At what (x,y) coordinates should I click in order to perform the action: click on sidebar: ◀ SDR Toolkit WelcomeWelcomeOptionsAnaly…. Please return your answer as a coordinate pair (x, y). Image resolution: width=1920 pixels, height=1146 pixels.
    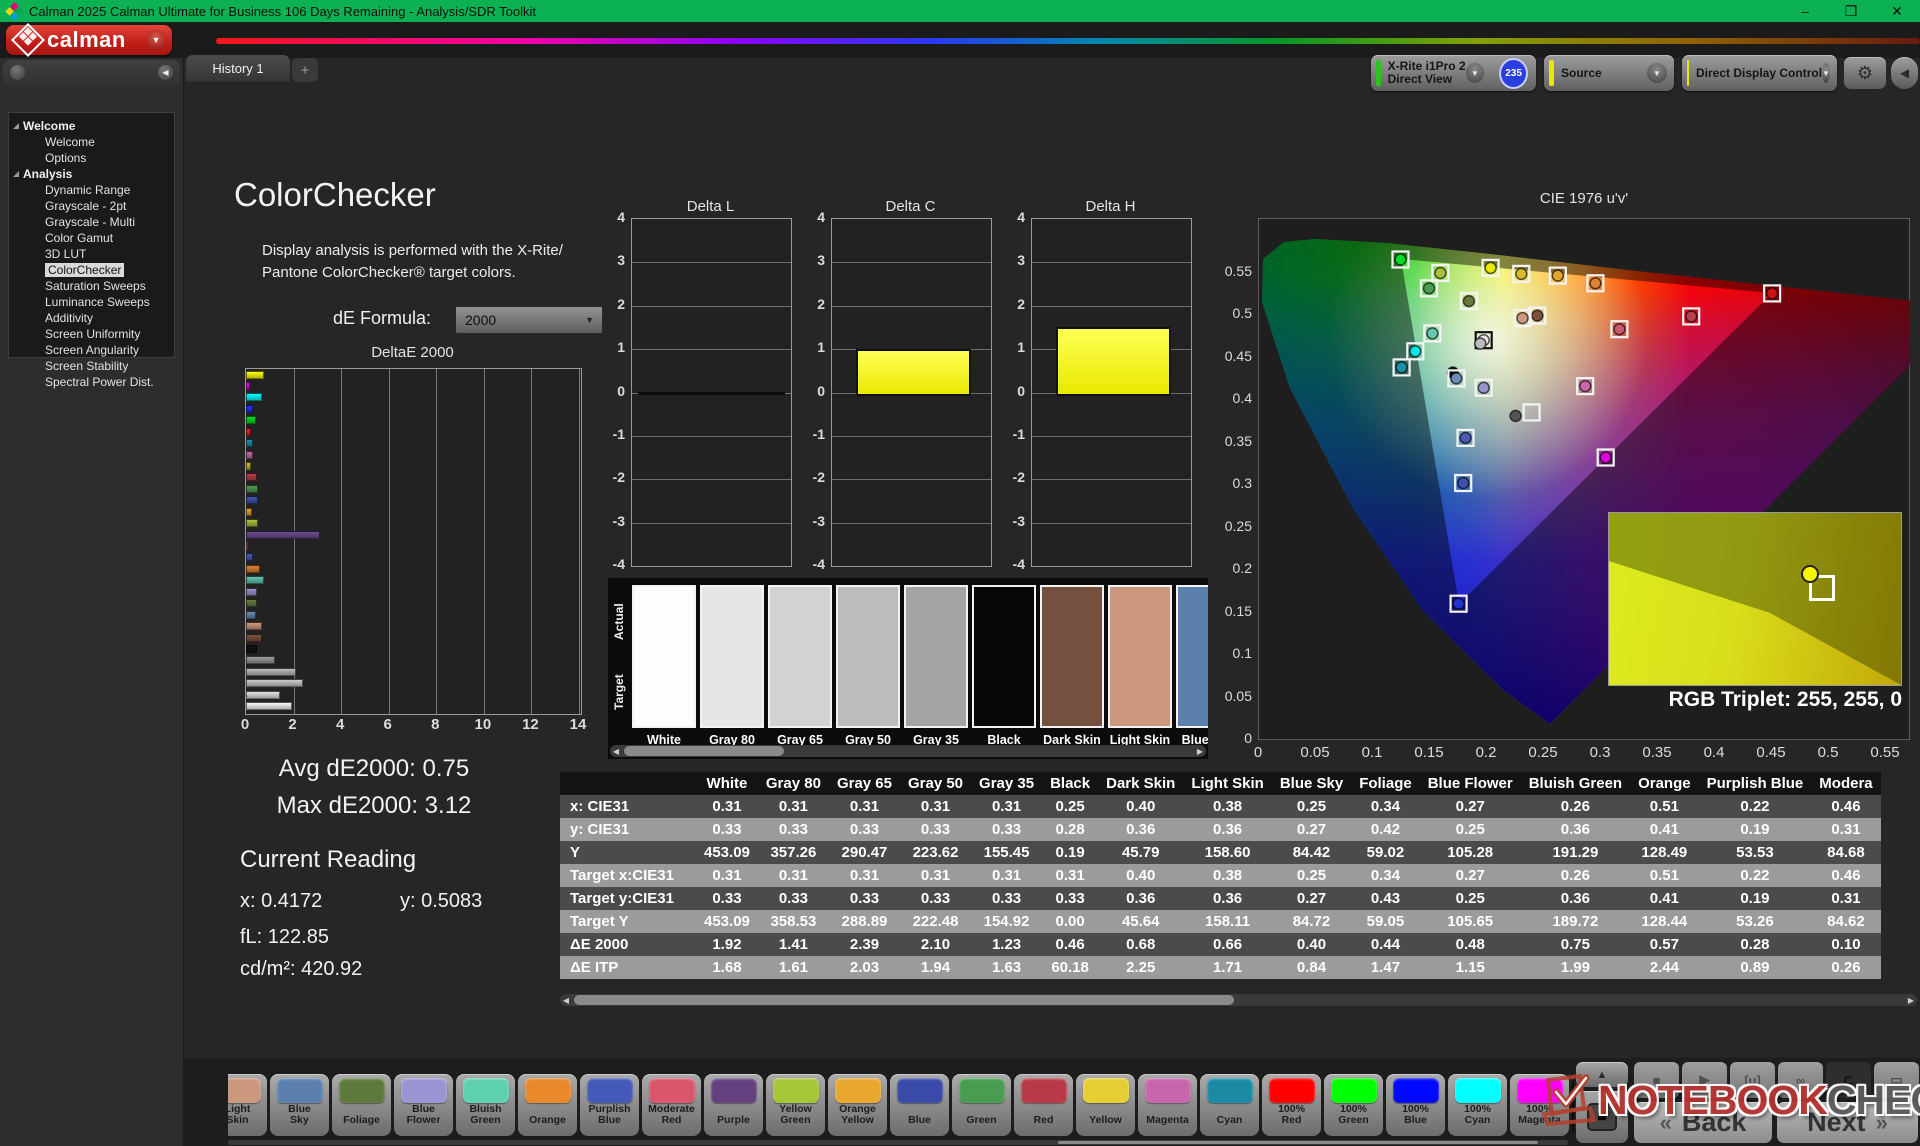
    Looking at the image, I should click on (92, 602).